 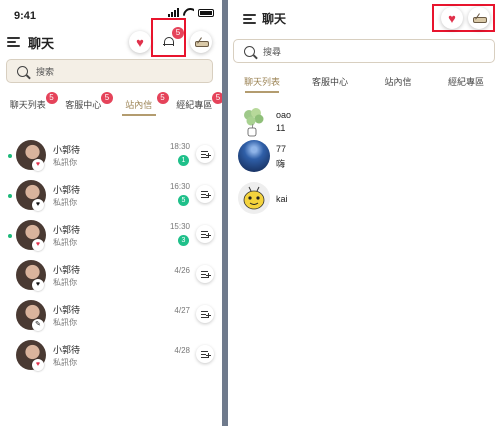 What do you see at coordinates (45, 71) in the screenshot?
I see `search-placeholder: 搜索` at bounding box center [45, 71].